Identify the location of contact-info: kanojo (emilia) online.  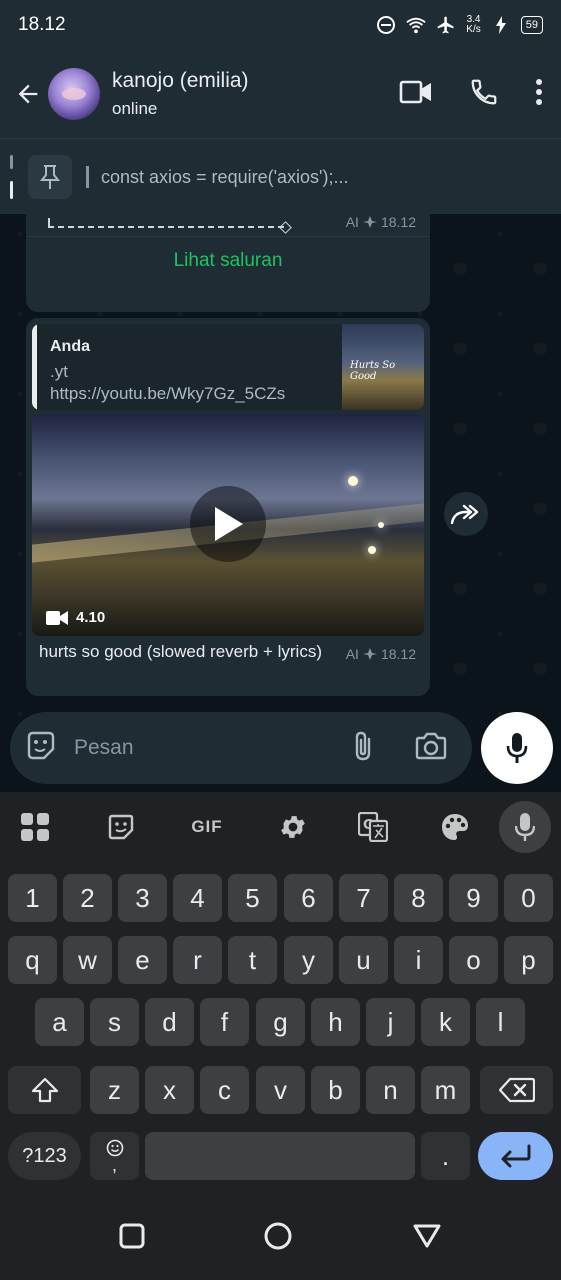
(180, 94).